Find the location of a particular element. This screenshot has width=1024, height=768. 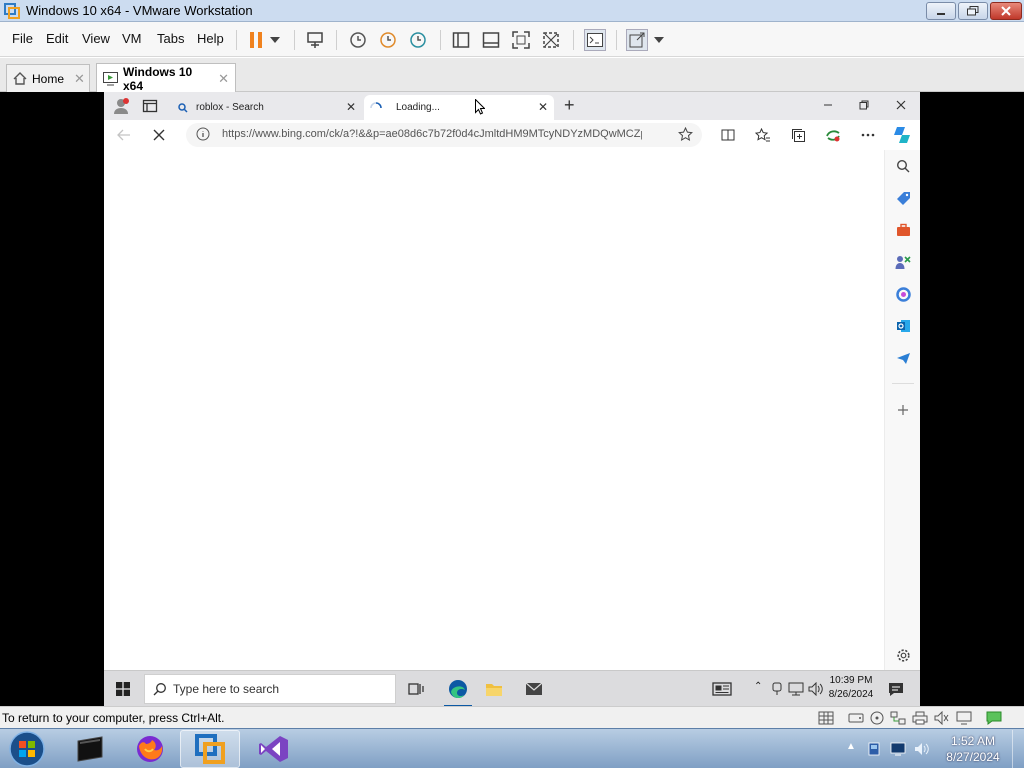

favorite-star-icon is located at coordinates (685, 134).